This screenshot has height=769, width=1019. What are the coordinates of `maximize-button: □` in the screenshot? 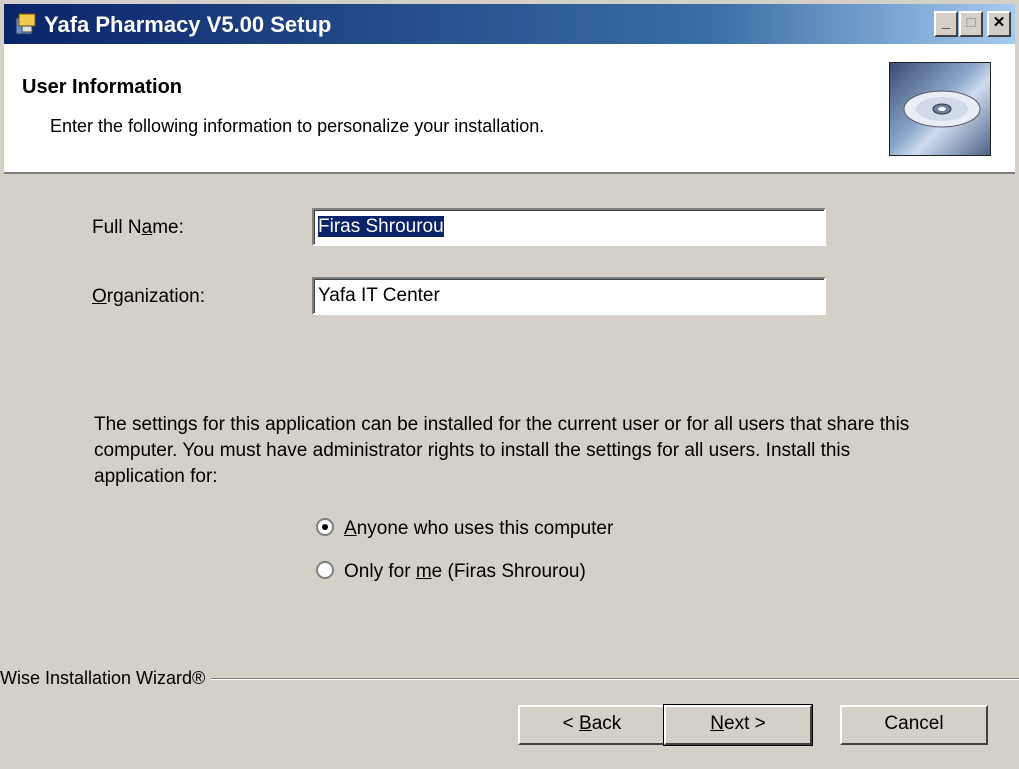 It's located at (971, 24).